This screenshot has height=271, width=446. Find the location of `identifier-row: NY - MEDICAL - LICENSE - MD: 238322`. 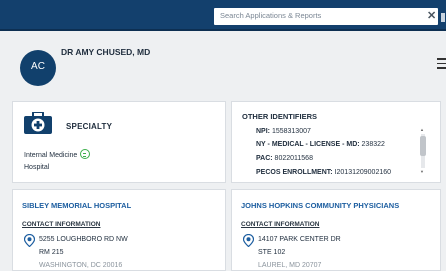

identifier-row: NY - MEDICAL - LICENSE - MD: 238322 is located at coordinates (320, 144).